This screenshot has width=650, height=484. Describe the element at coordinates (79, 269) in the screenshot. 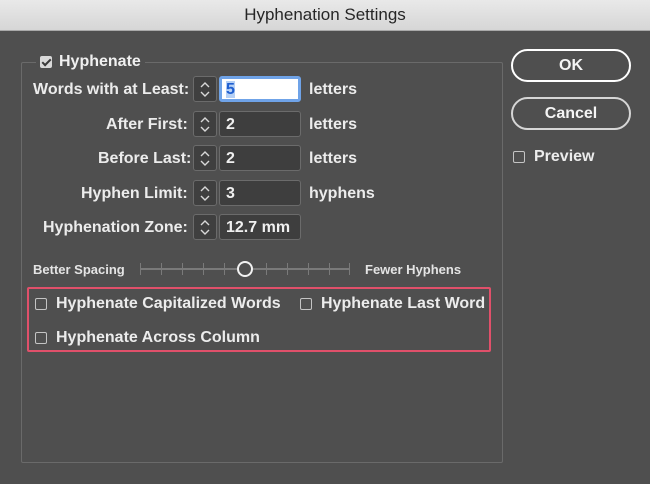

I see `better-spacing-label: Better Spacing` at that location.